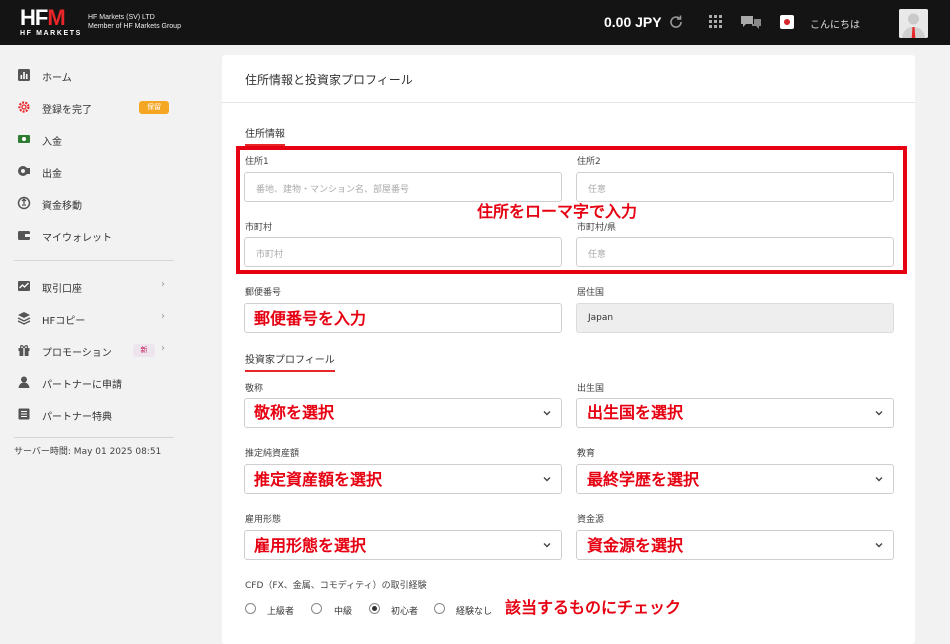 The width and height of the screenshot is (950, 644). Describe the element at coordinates (474, 612) in the screenshot. I see `cfd-option-label: 経験なし` at that location.